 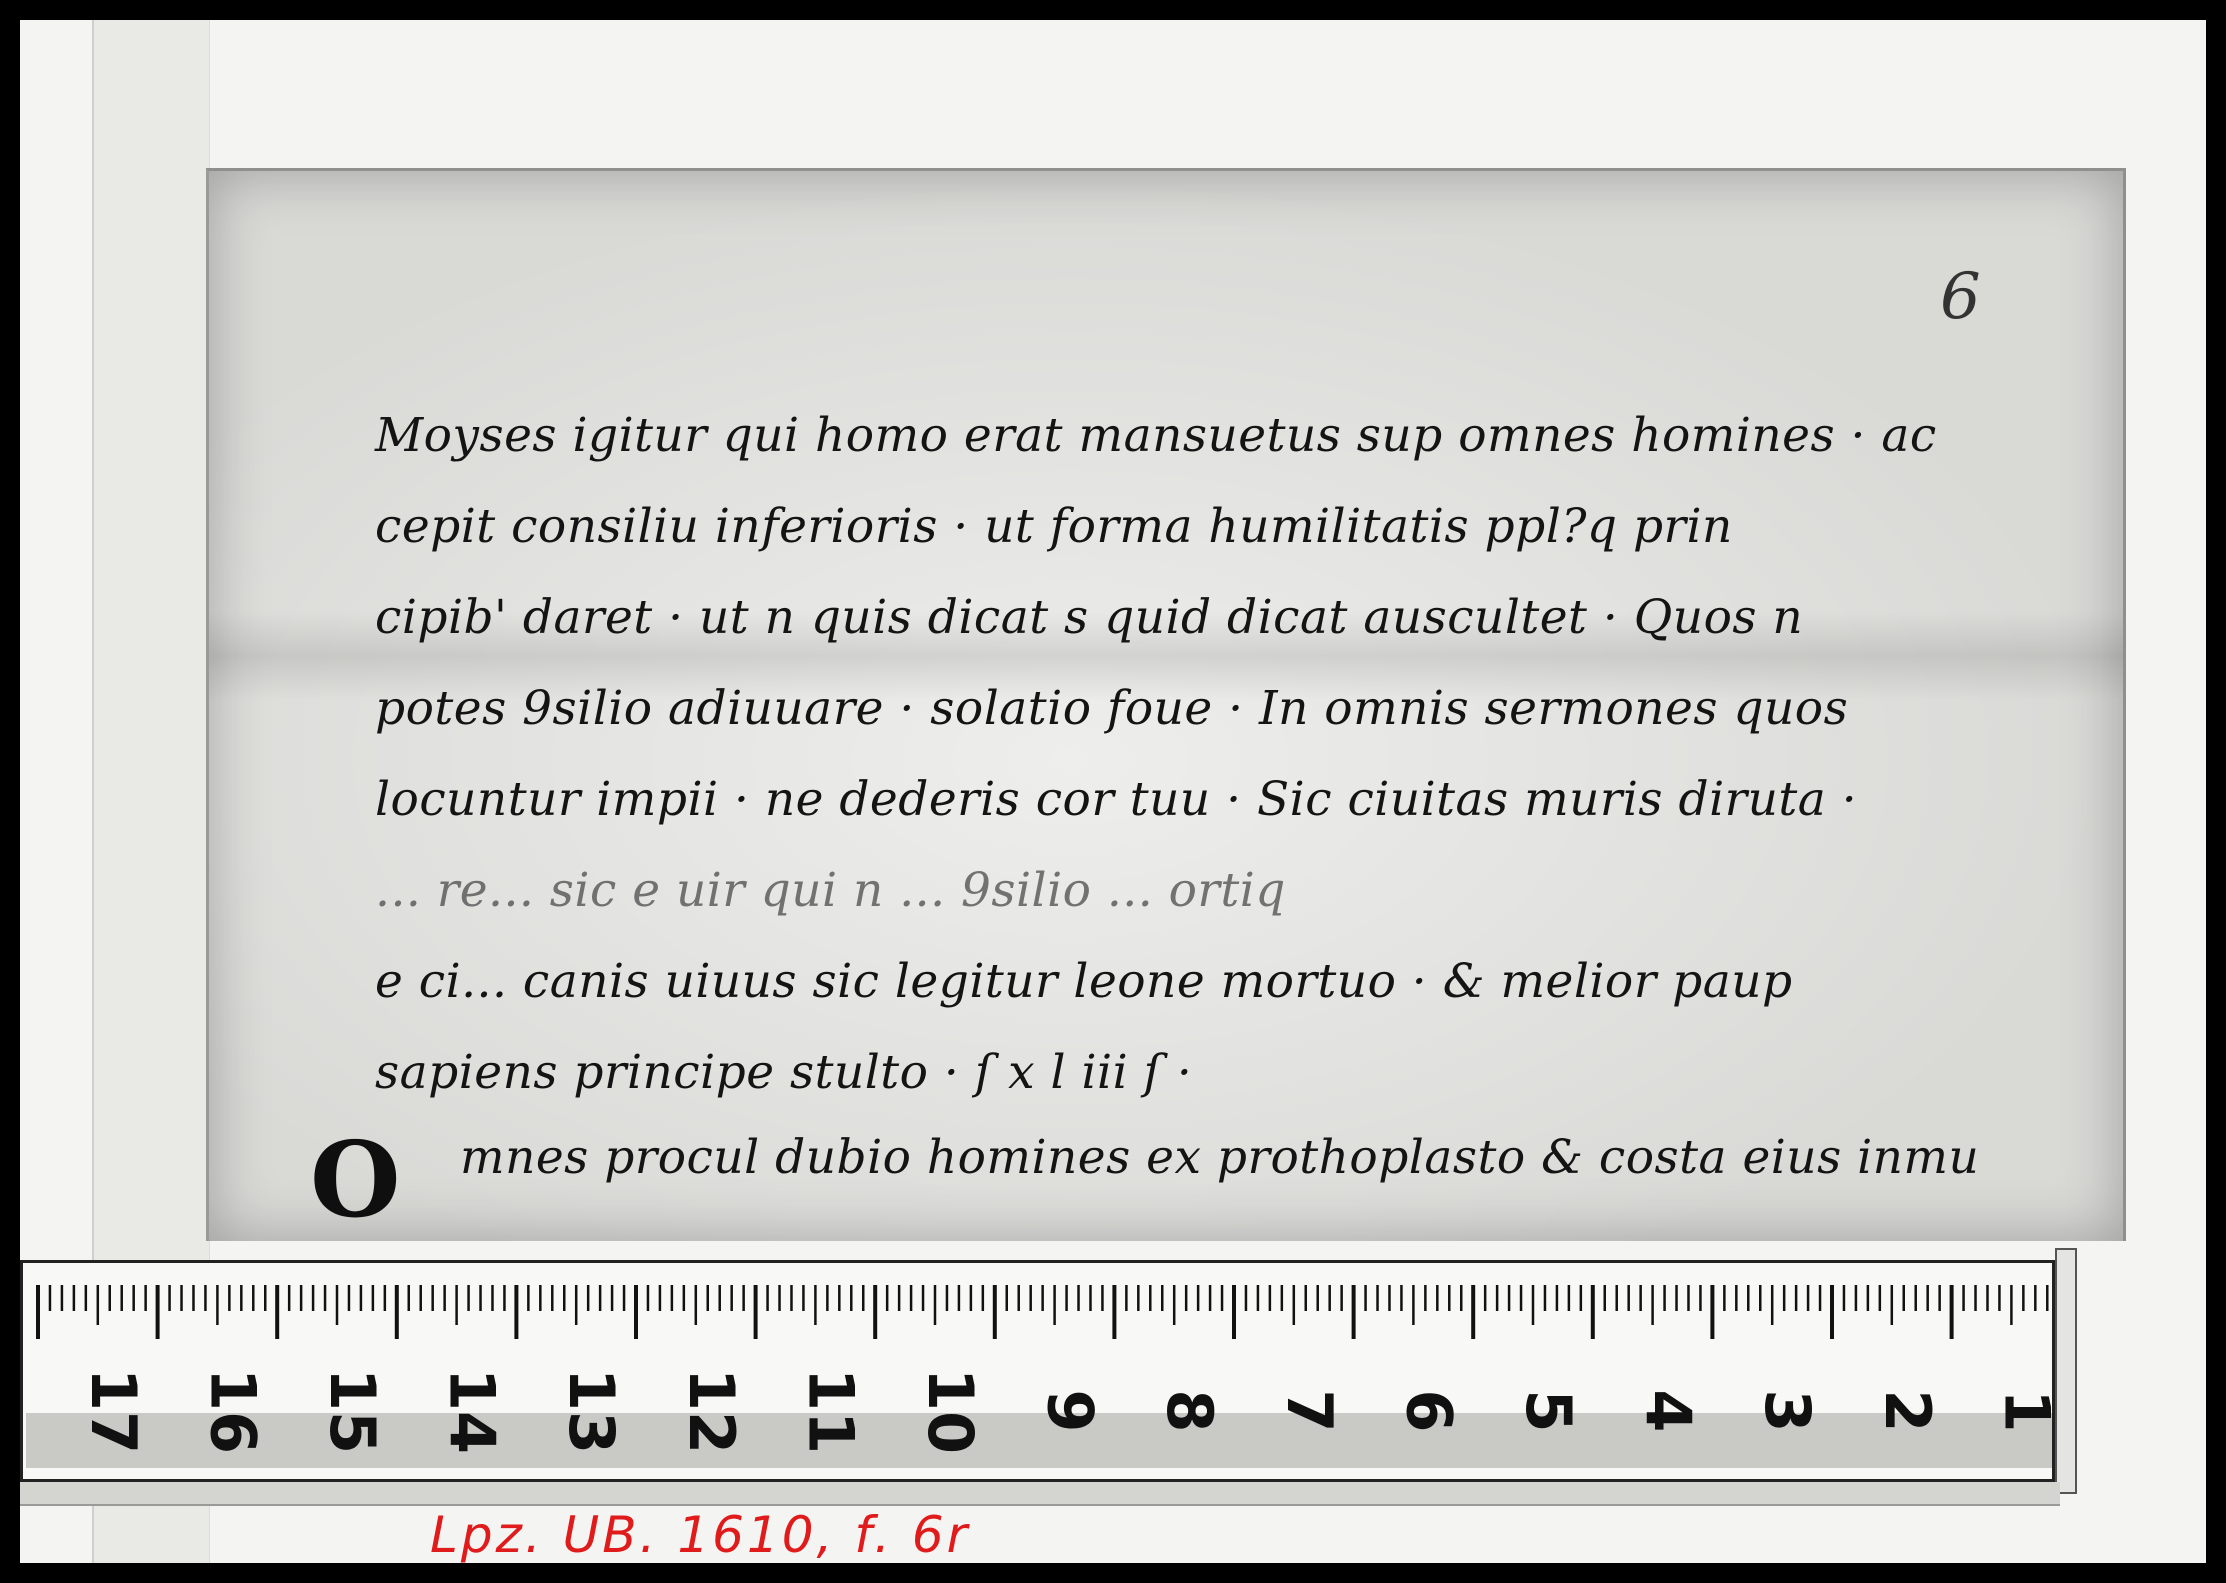 I want to click on ruler-number: 2, so click(x=1907, y=1410).